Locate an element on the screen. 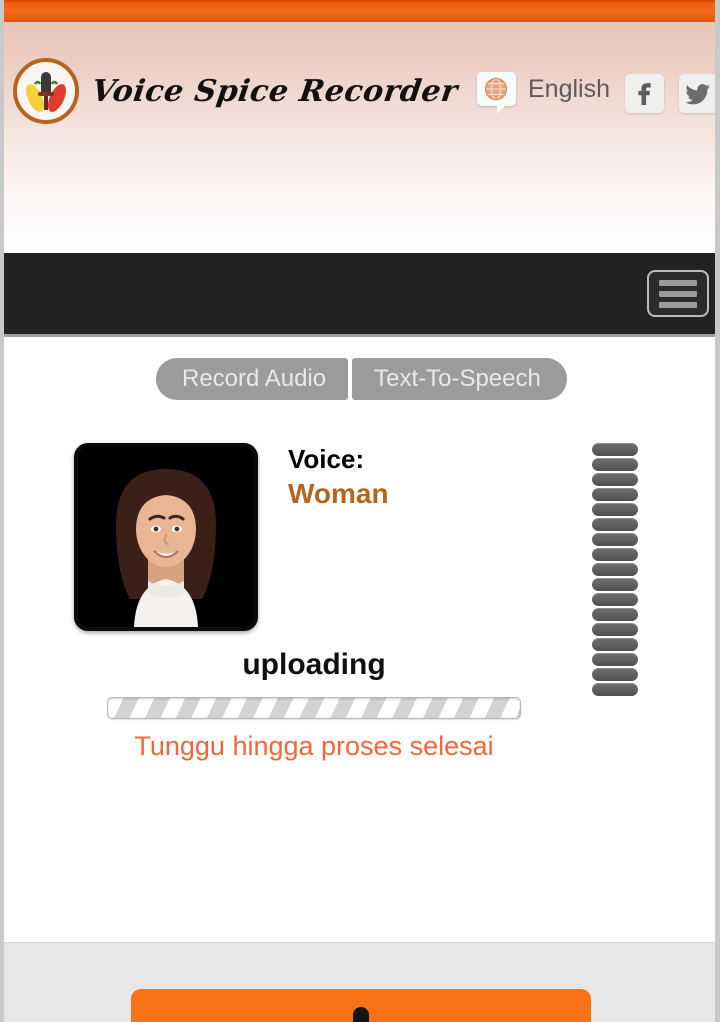 This screenshot has height=1022, width=720. logo-badge is located at coordinates (46, 91).